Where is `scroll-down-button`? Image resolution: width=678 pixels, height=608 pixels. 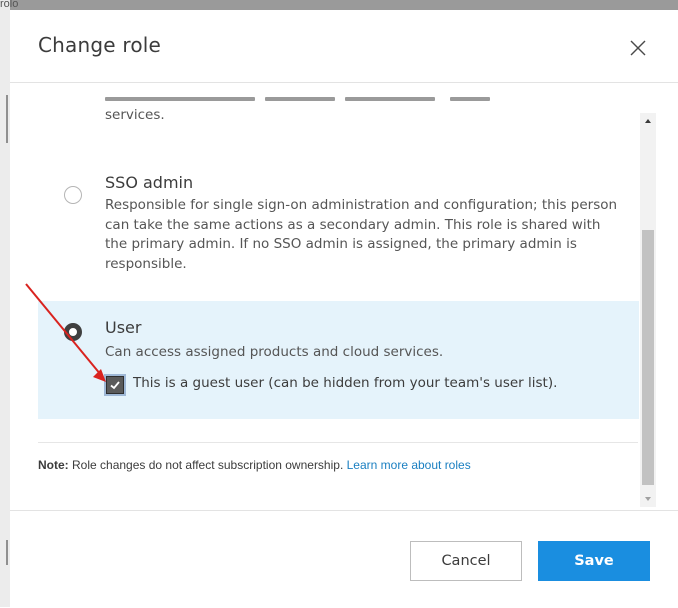 scroll-down-button is located at coordinates (648, 499).